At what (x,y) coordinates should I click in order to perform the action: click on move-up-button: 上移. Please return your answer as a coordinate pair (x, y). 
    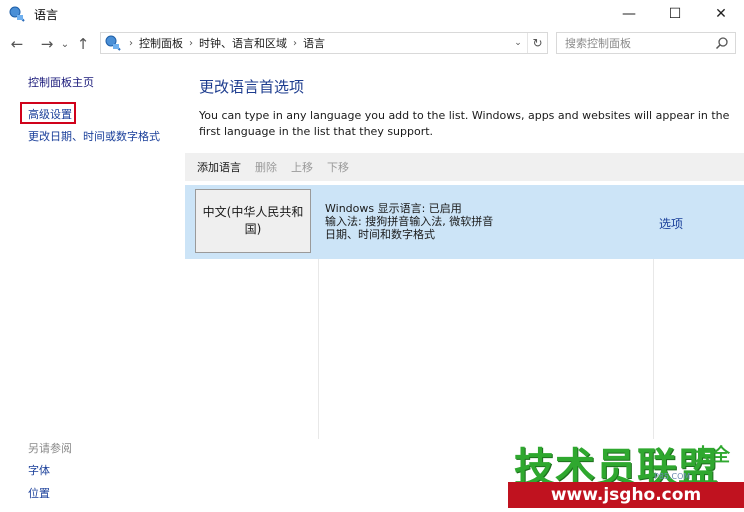
    Looking at the image, I should click on (302, 167).